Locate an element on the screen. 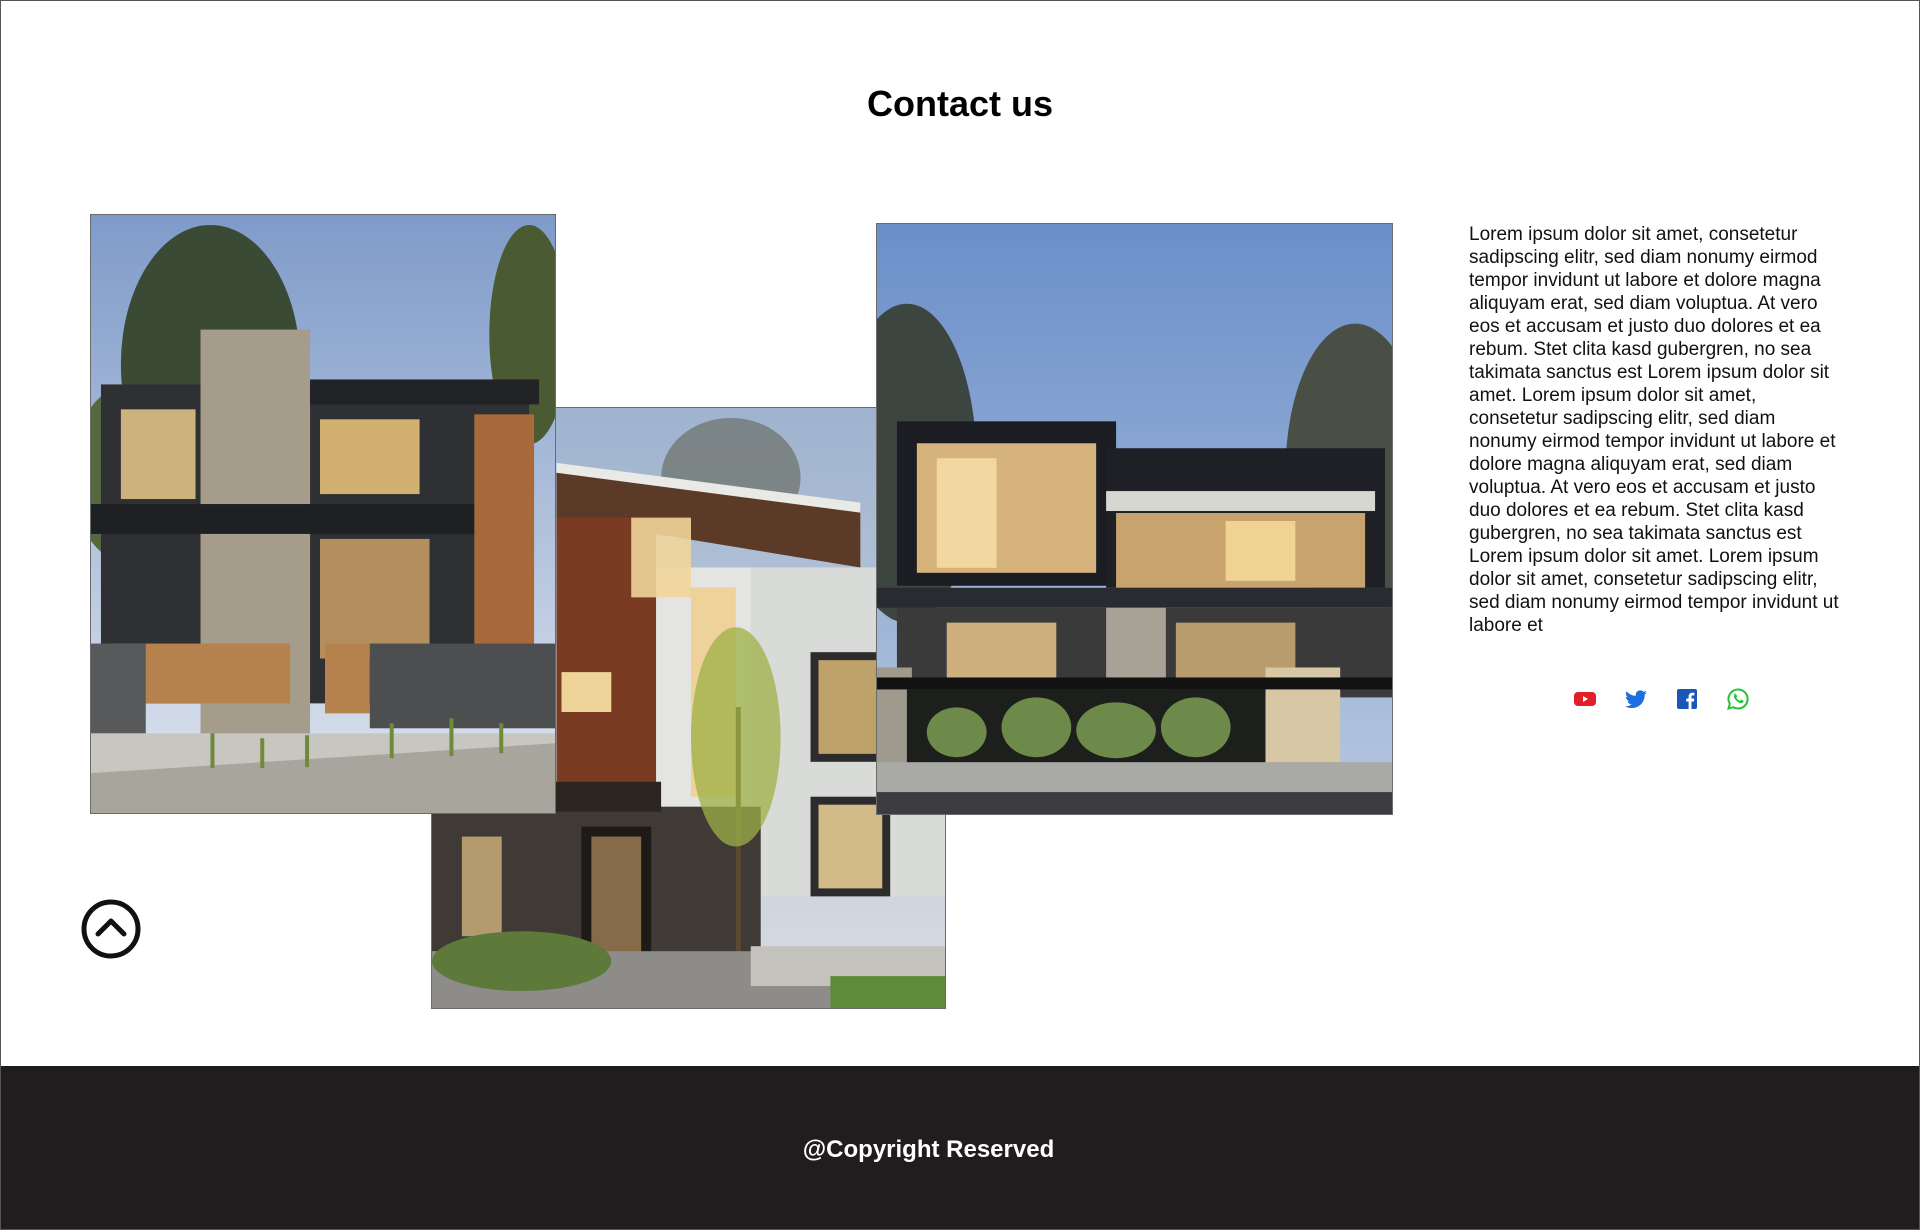 The image size is (1920, 1230). youtube-icon is located at coordinates (1585, 699).